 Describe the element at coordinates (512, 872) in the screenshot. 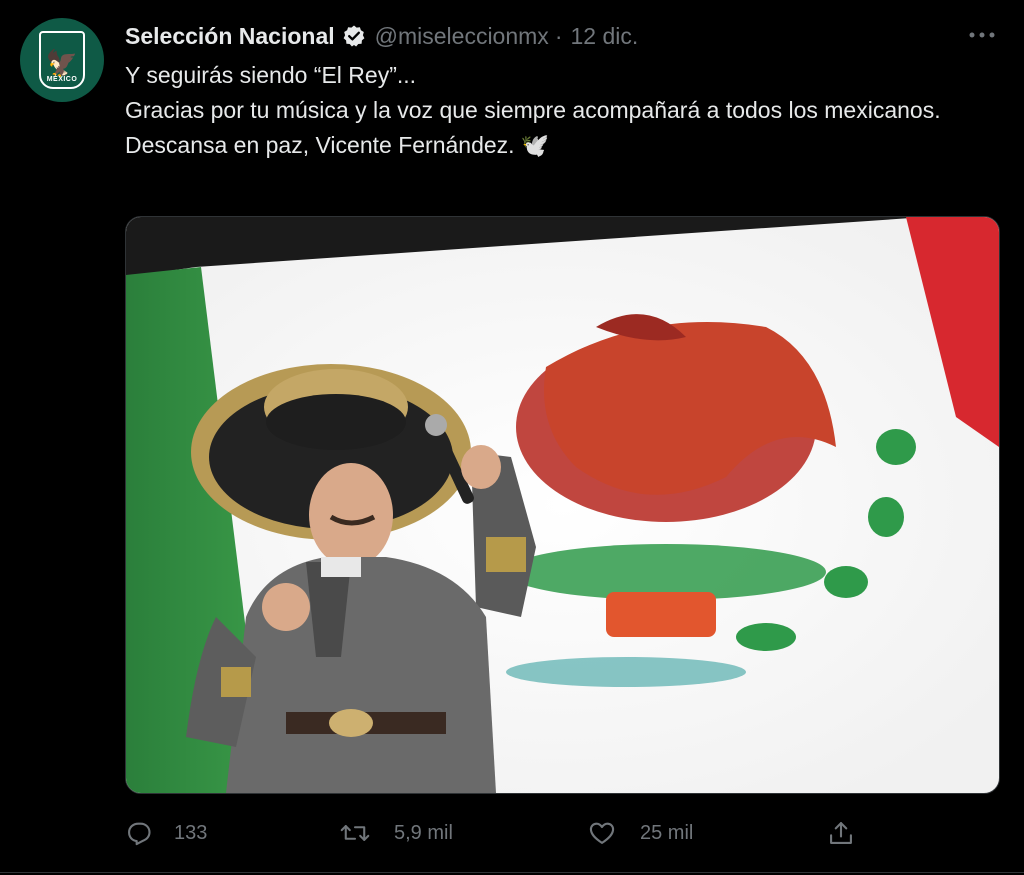

I see `divider` at that location.